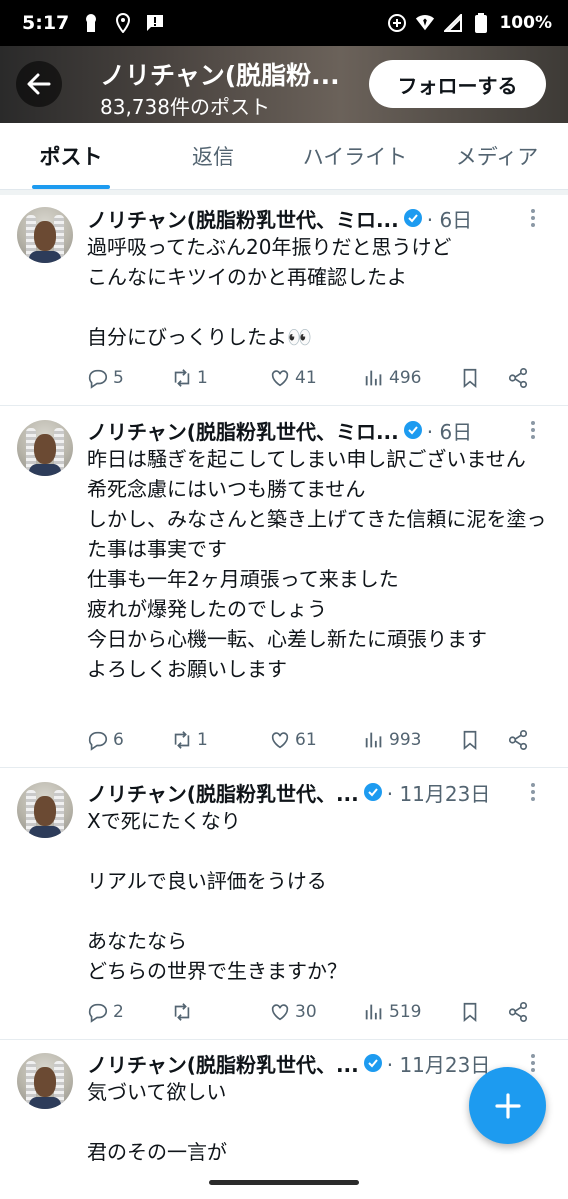 The image size is (568, 1199). Describe the element at coordinates (481, 23) in the screenshot. I see `battery-icon` at that location.